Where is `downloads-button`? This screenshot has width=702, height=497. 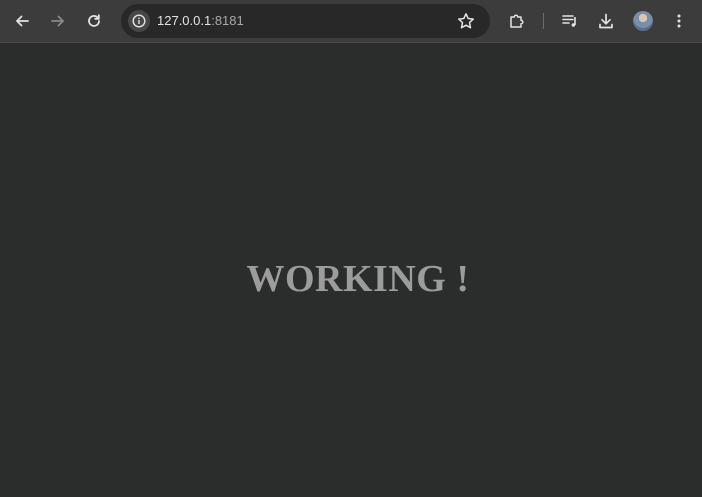 downloads-button is located at coordinates (606, 21).